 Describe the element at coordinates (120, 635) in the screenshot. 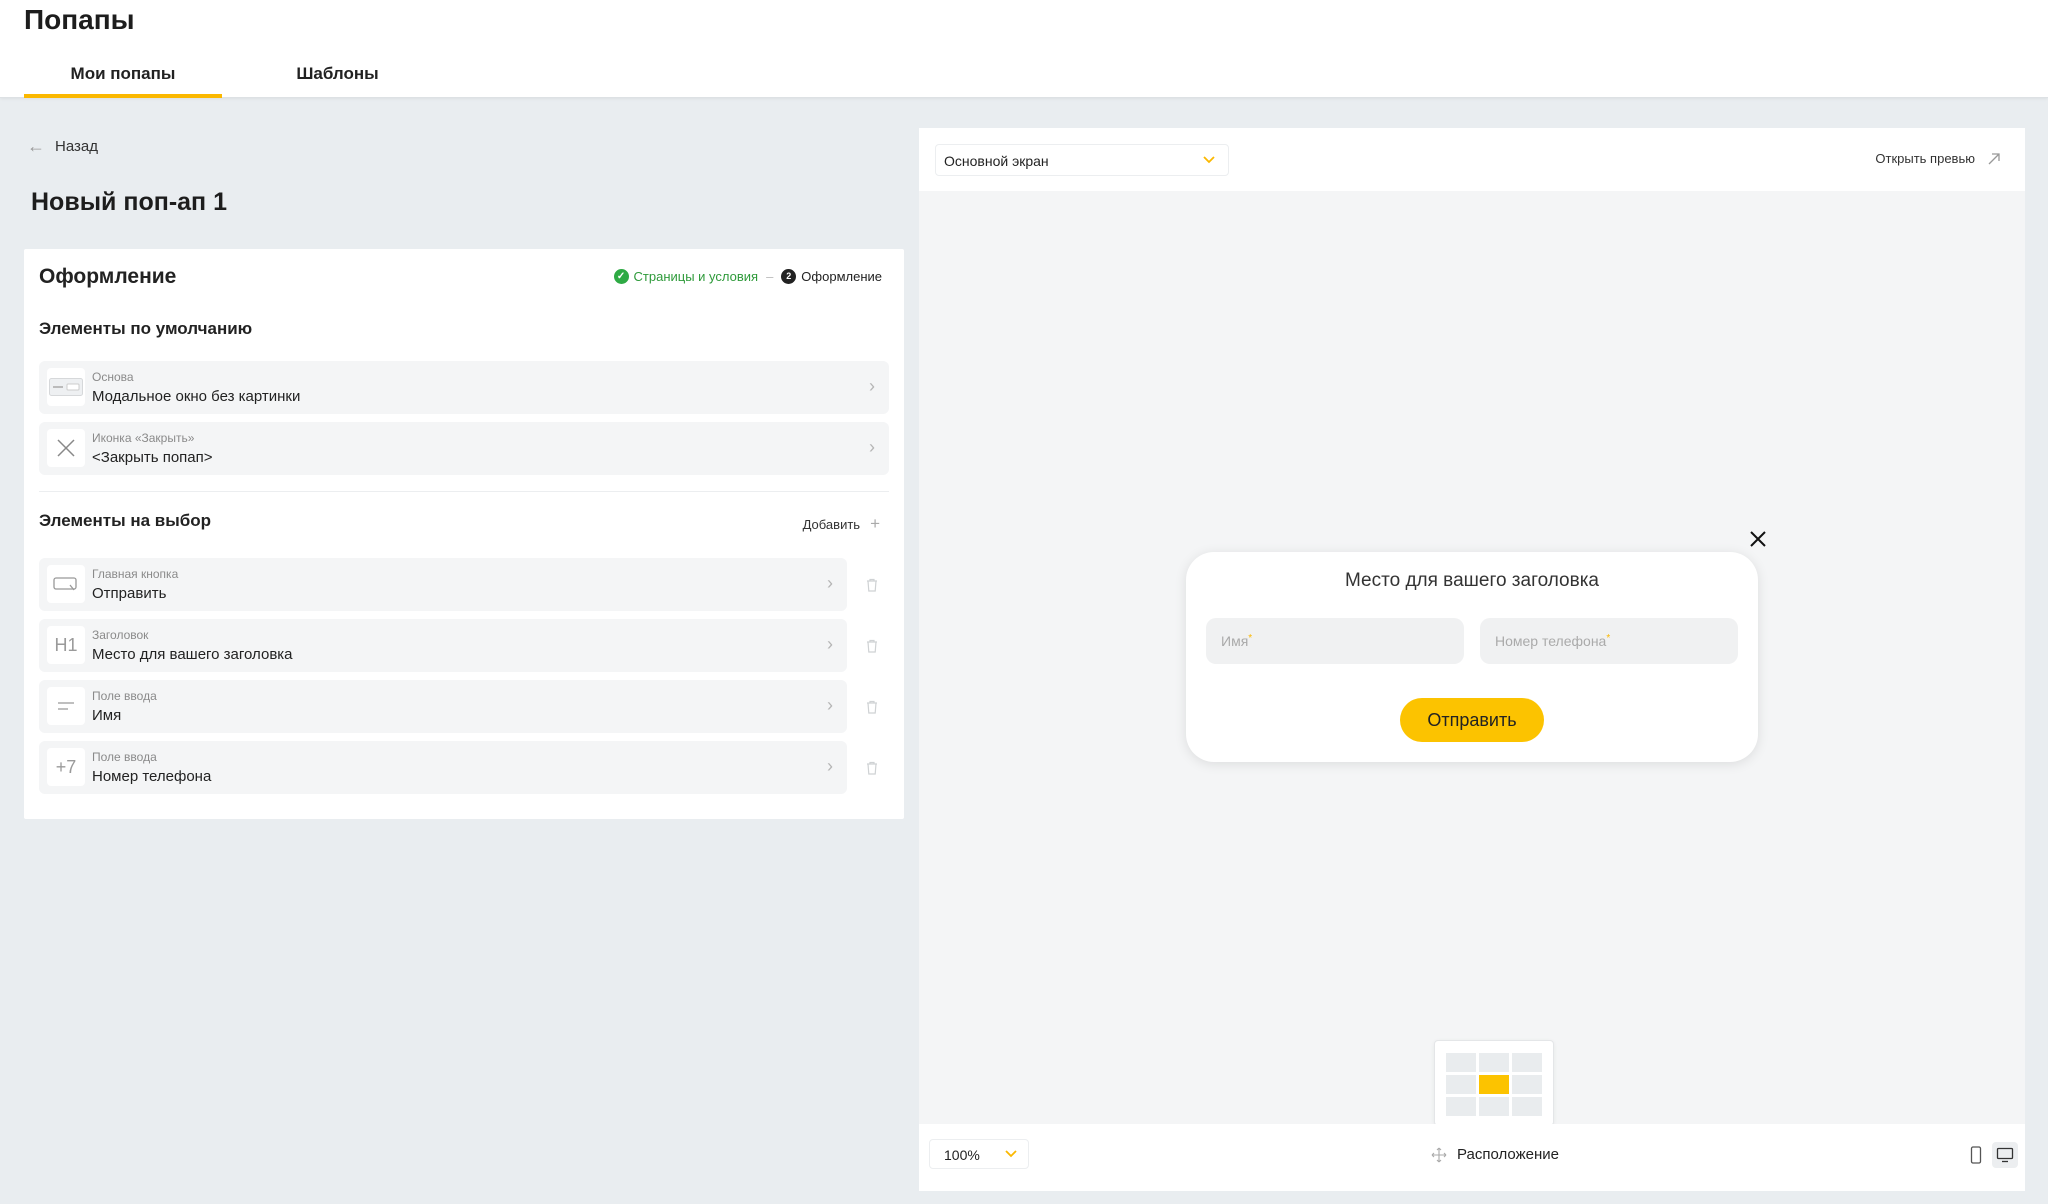

I see `item-label: Заголовок` at that location.